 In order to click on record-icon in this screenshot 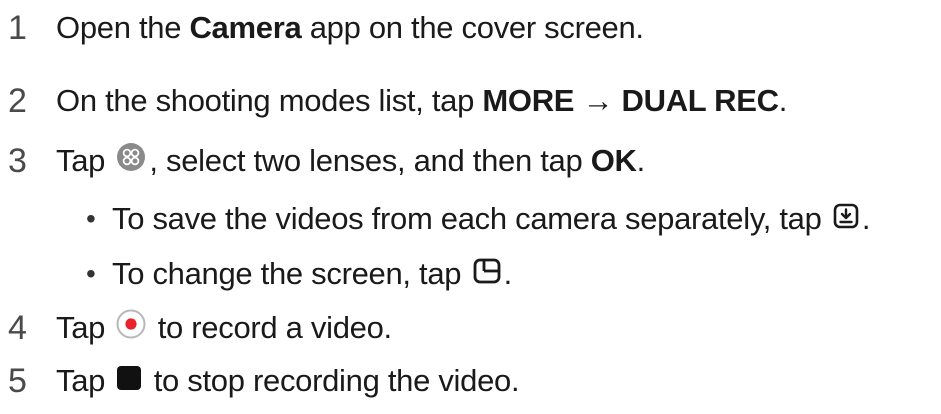, I will do `click(131, 328)`.